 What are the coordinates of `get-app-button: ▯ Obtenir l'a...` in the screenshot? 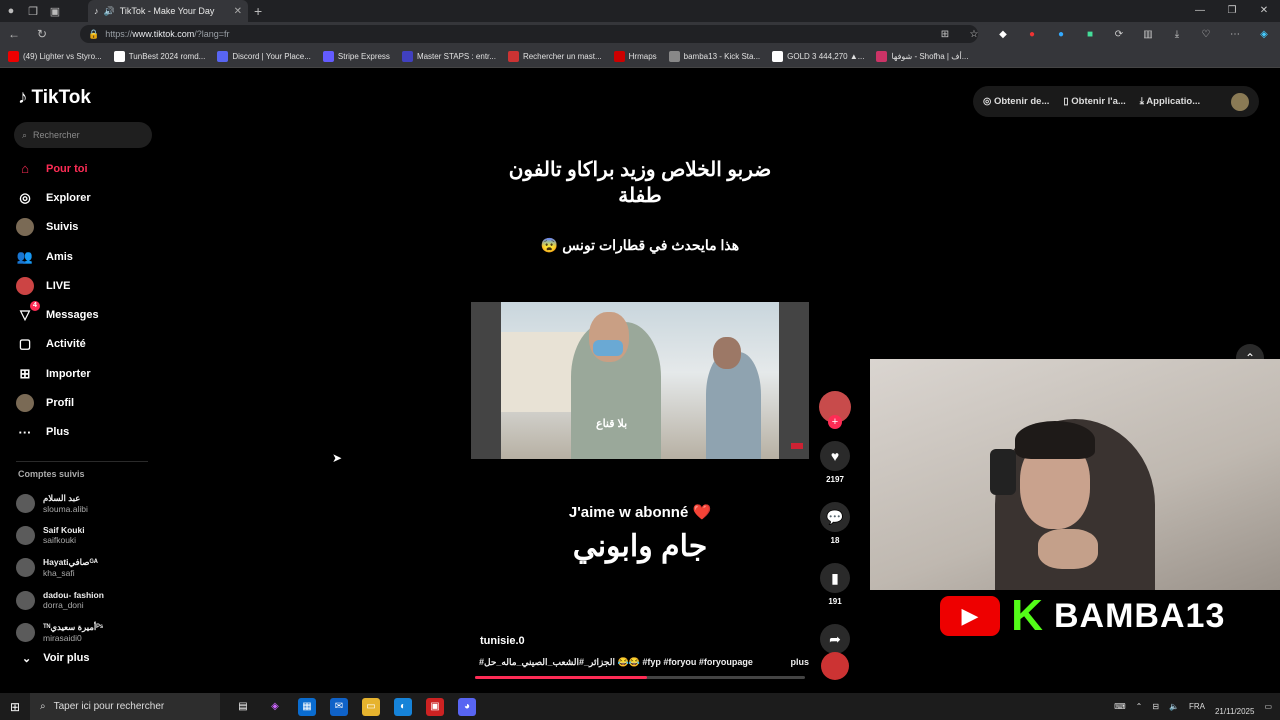 It's located at (1094, 101).